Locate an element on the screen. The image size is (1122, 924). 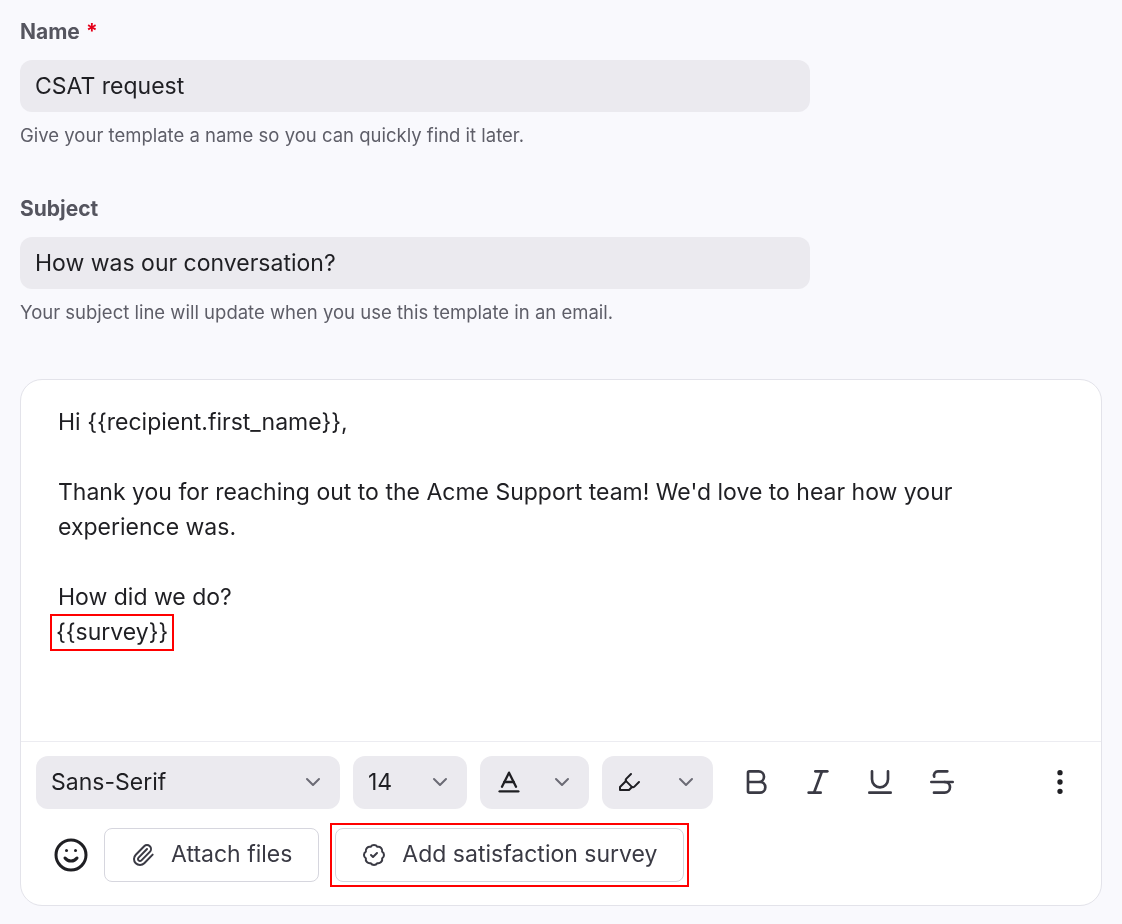
body-text: Hi {{recipient.first_name}}, is located at coordinates (203, 421).